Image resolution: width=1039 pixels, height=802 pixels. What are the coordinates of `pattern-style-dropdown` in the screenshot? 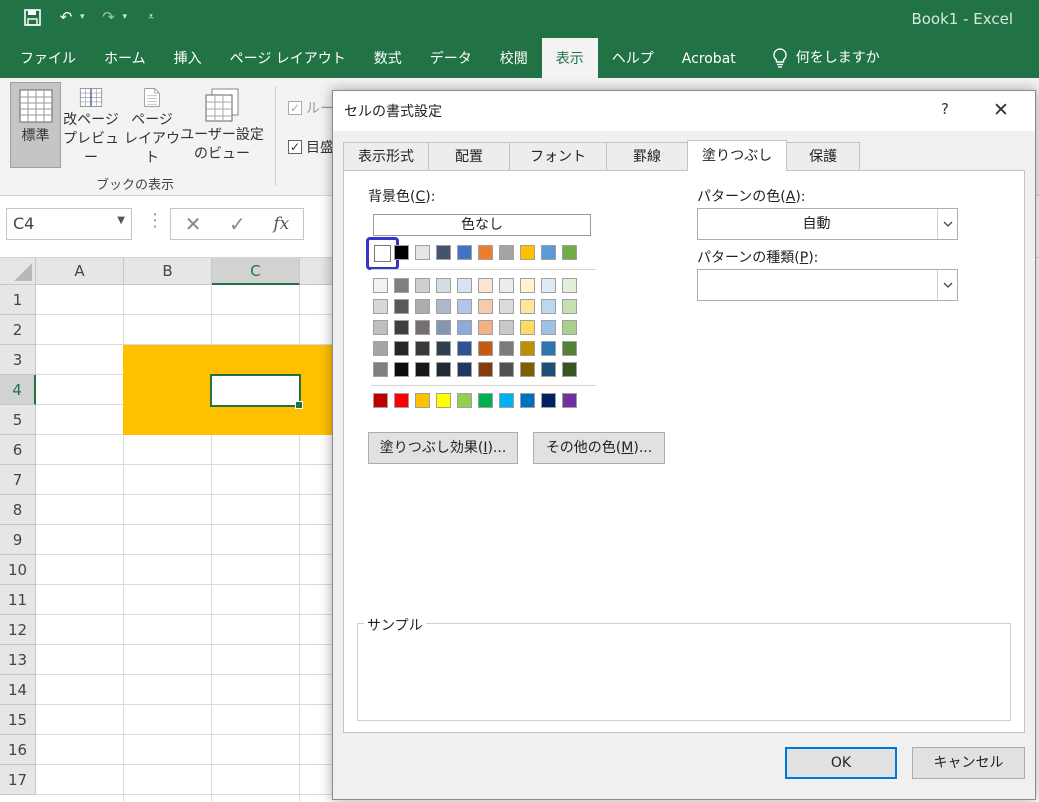 It's located at (827, 285).